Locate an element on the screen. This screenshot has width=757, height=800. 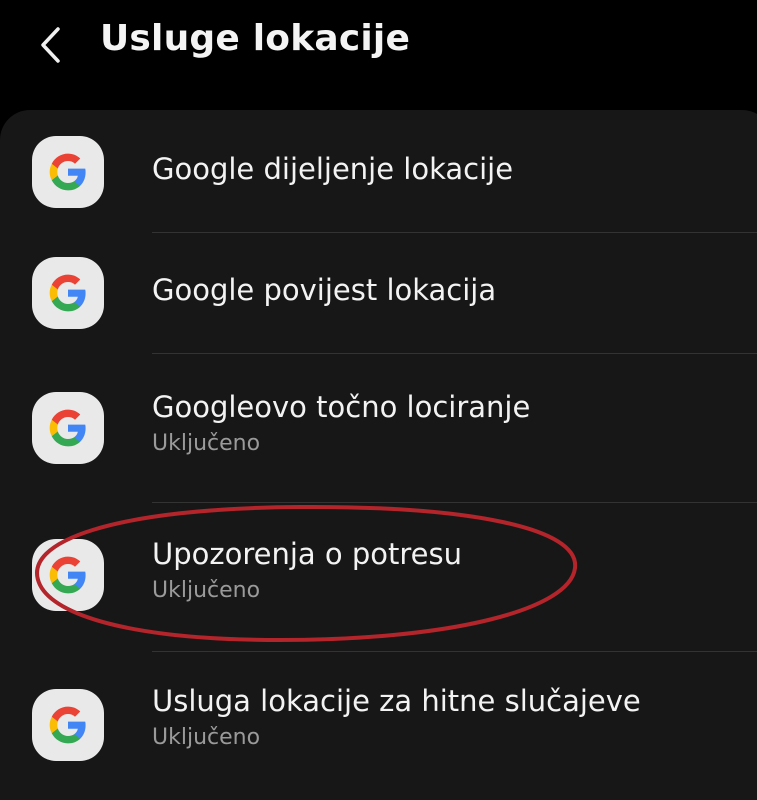
list-item-title: Google povijest lokacija is located at coordinates (324, 290).